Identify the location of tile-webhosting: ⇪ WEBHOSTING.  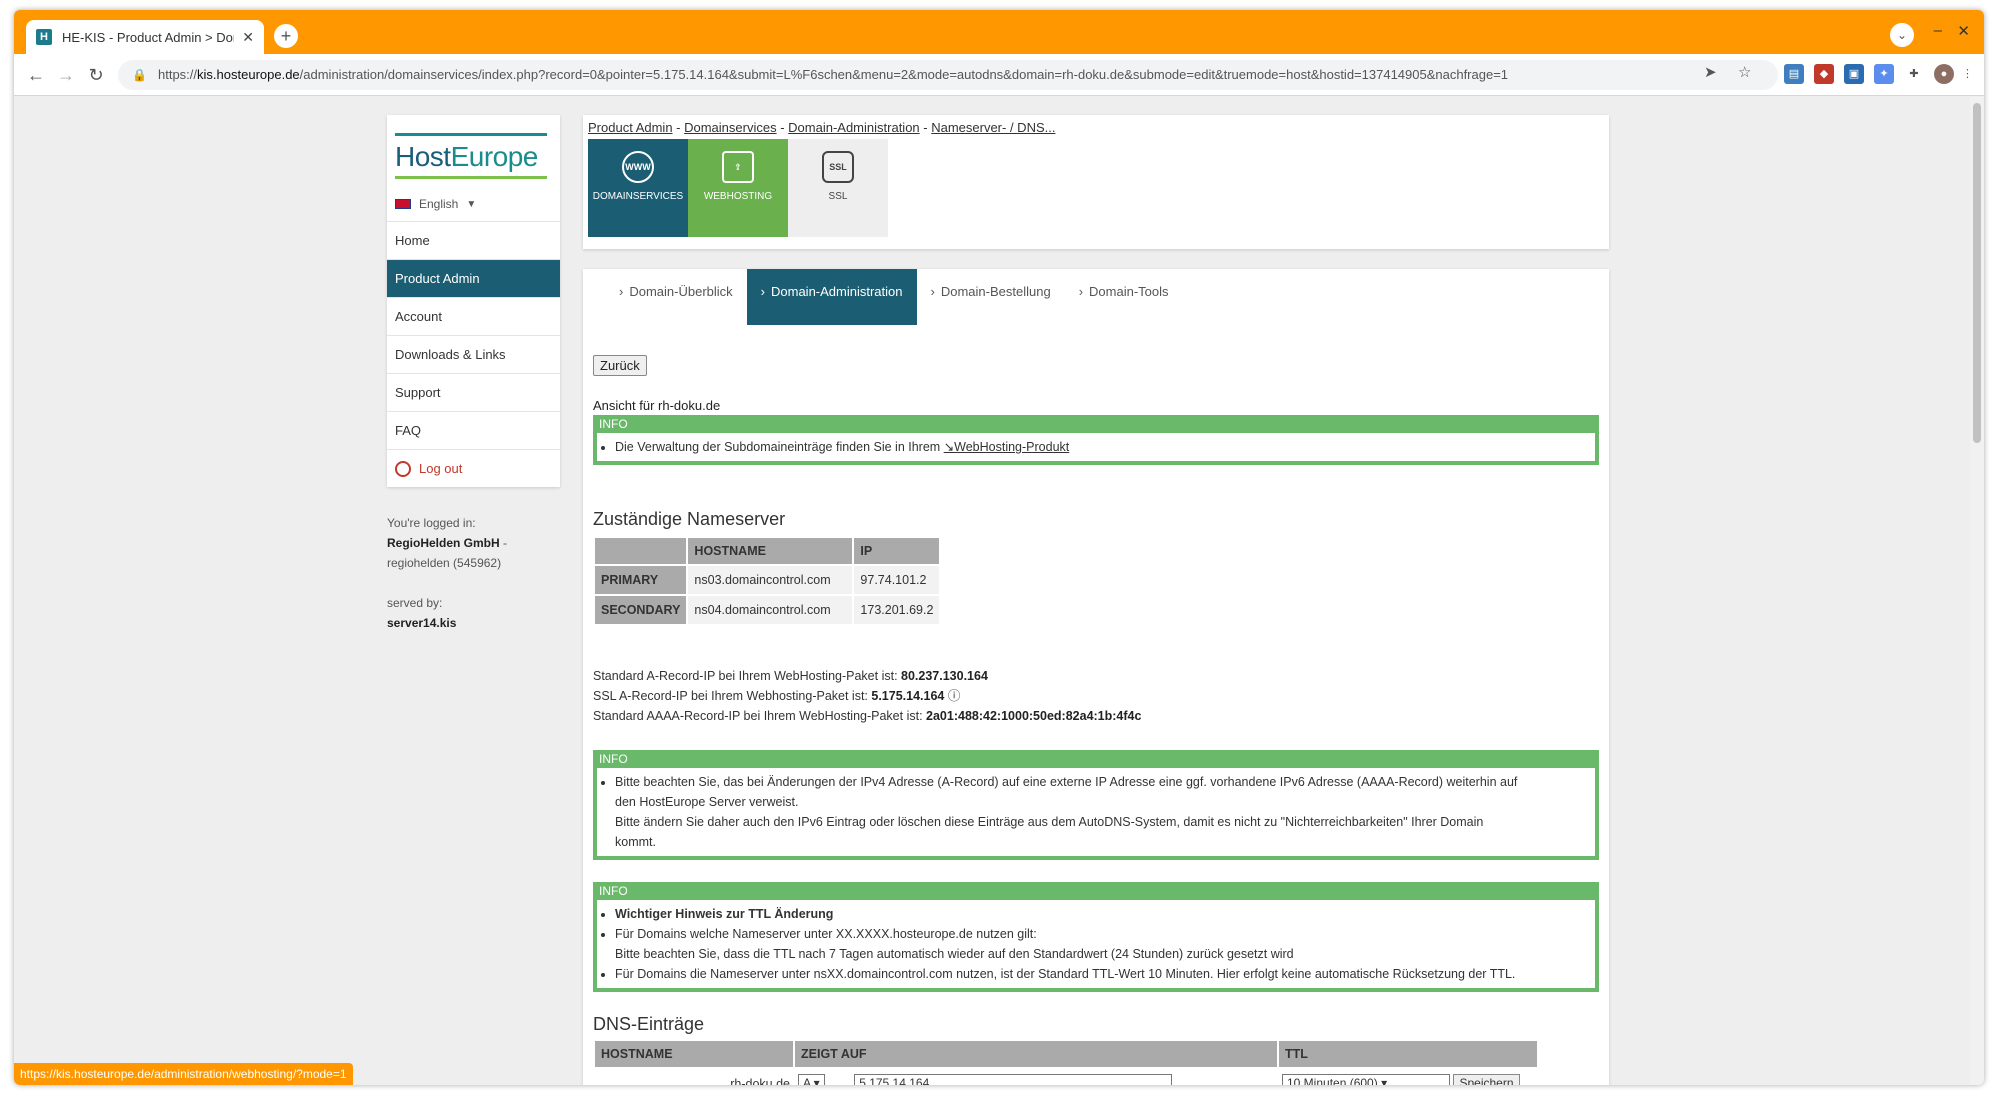
(738, 188).